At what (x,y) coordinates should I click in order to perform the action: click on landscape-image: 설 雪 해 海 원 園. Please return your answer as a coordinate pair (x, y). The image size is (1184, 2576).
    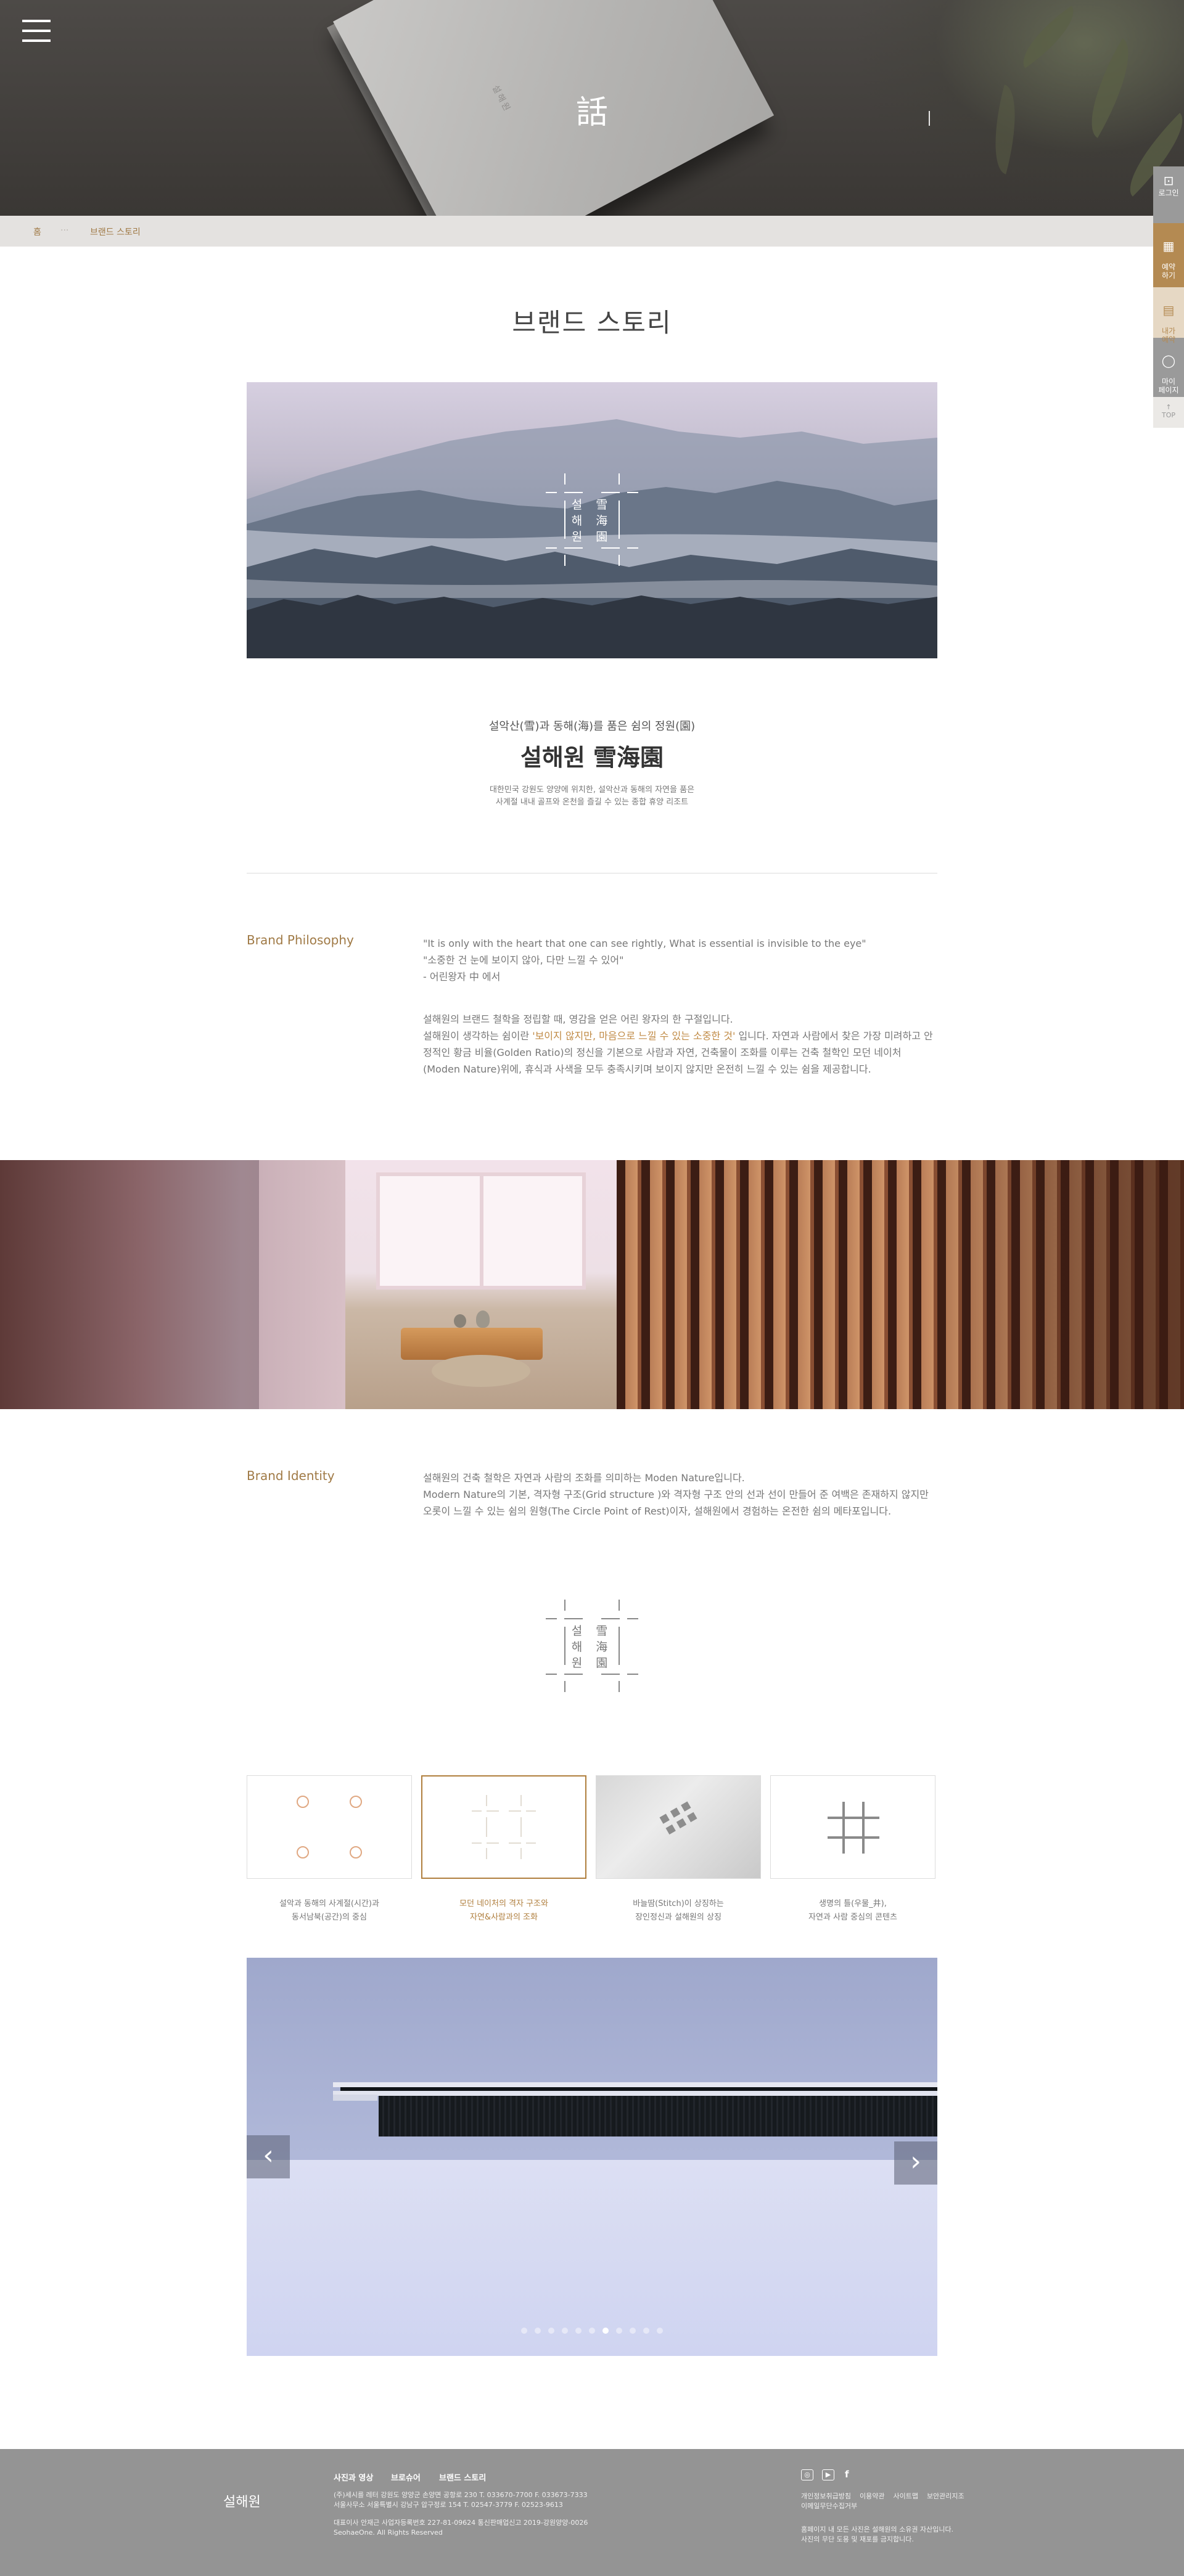
    Looking at the image, I should click on (592, 520).